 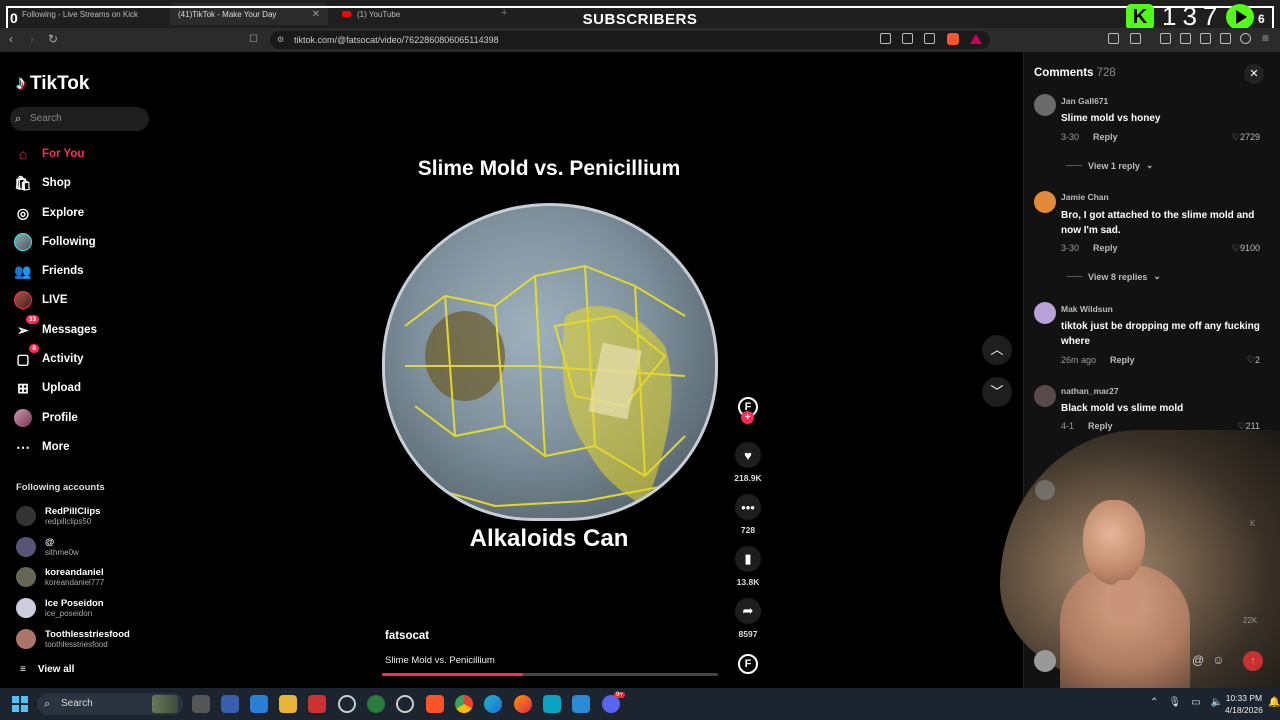 I want to click on nav-profile: Profile, so click(x=46, y=418).